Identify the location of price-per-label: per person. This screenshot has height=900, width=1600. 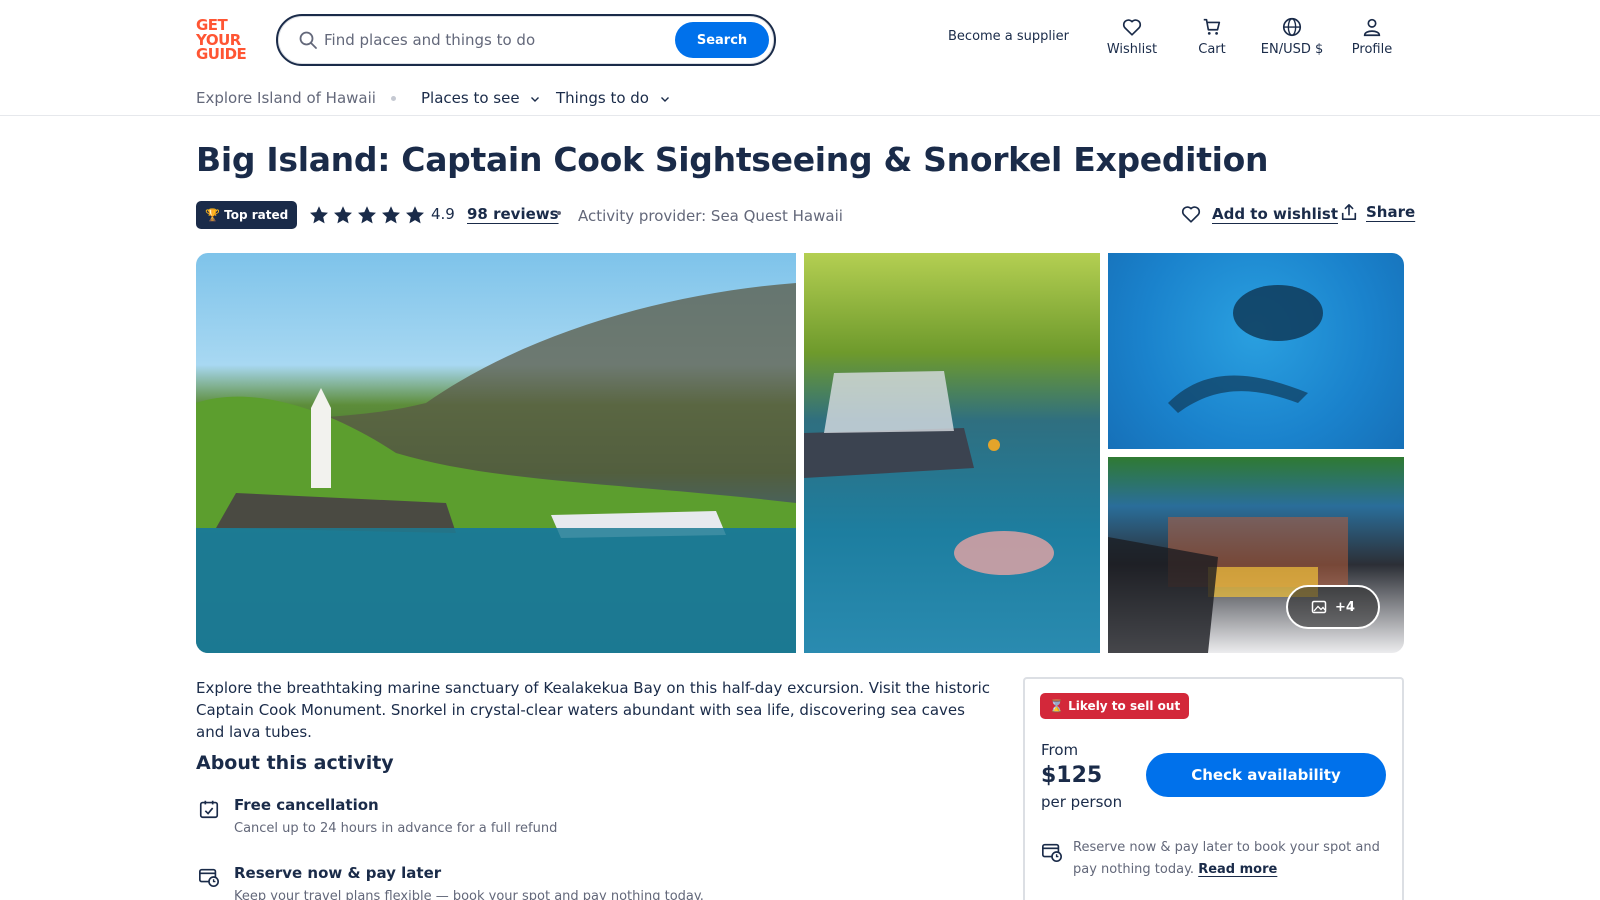
(1082, 802).